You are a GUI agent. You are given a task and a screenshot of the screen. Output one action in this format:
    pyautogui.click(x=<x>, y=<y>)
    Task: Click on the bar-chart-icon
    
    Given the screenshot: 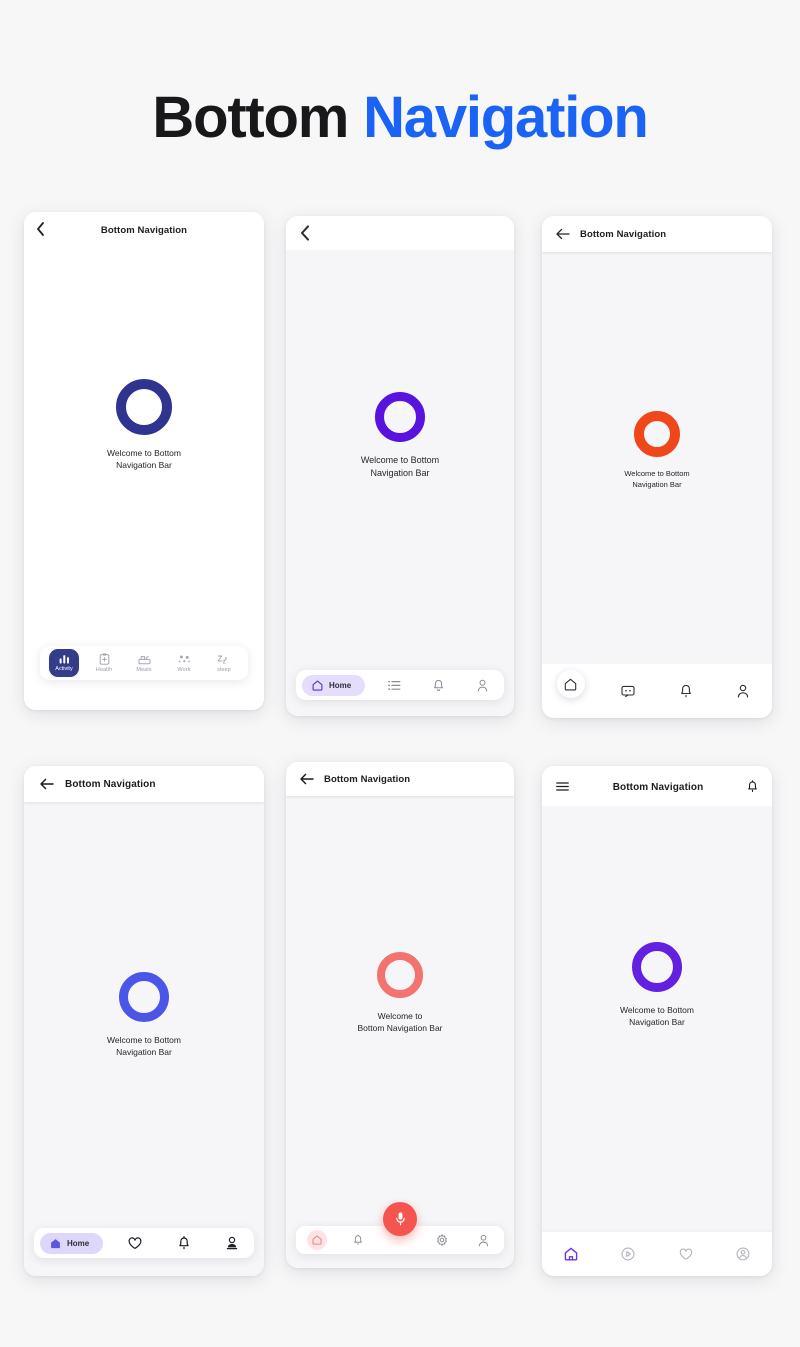 What is the action you would take?
    pyautogui.click(x=64, y=659)
    